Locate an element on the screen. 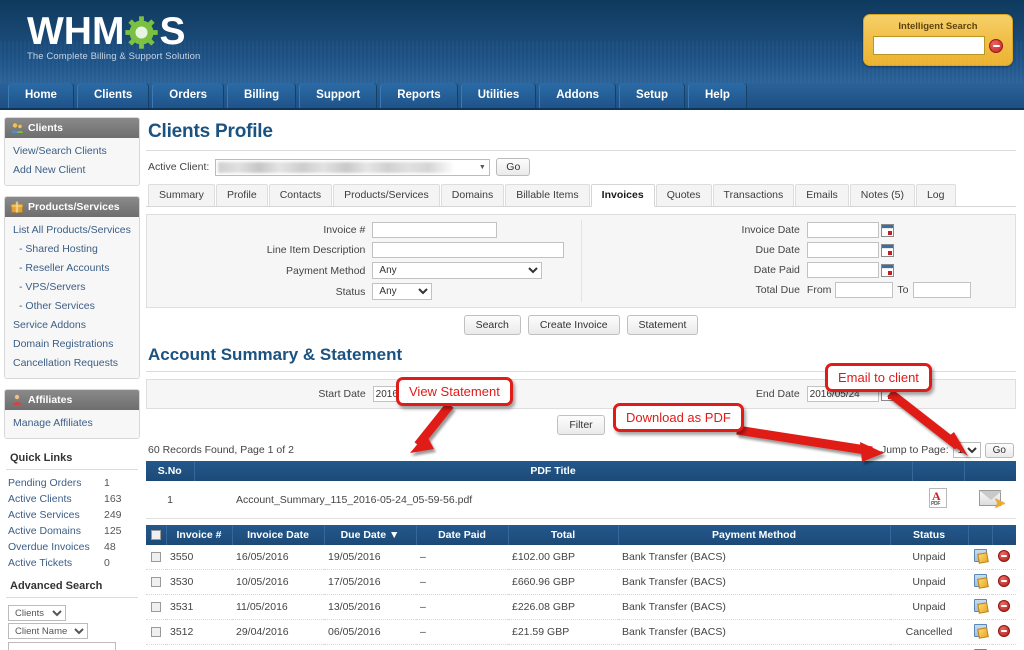  filter-button: Filter is located at coordinates (581, 425).